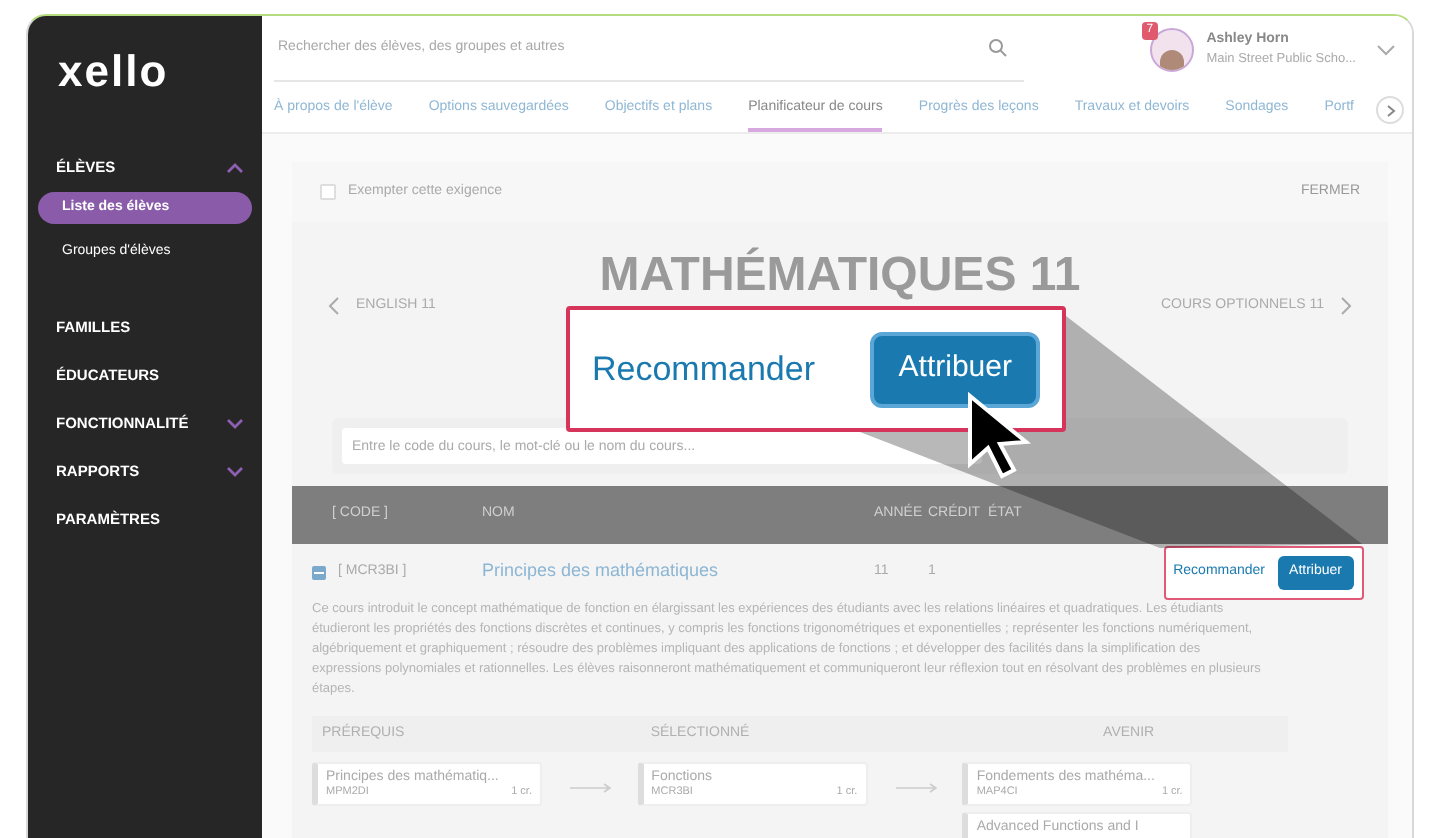 The image size is (1440, 838). What do you see at coordinates (998, 48) in the screenshot?
I see `search-icon` at bounding box center [998, 48].